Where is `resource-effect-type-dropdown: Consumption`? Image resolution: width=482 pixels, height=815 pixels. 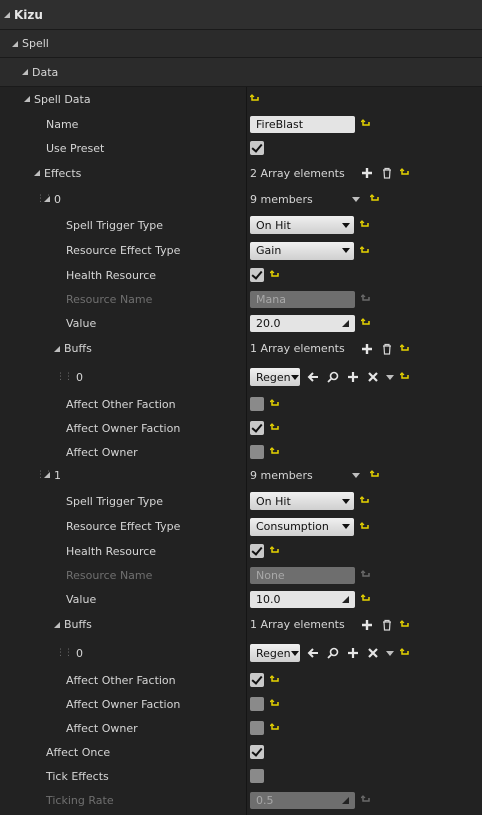 resource-effect-type-dropdown: Consumption is located at coordinates (302, 526).